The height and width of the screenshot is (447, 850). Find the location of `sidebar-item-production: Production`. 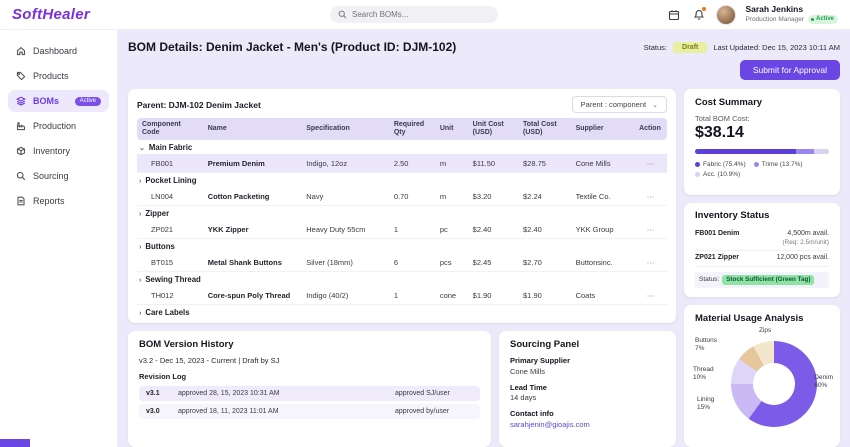

sidebar-item-production: Production is located at coordinates (58, 126).